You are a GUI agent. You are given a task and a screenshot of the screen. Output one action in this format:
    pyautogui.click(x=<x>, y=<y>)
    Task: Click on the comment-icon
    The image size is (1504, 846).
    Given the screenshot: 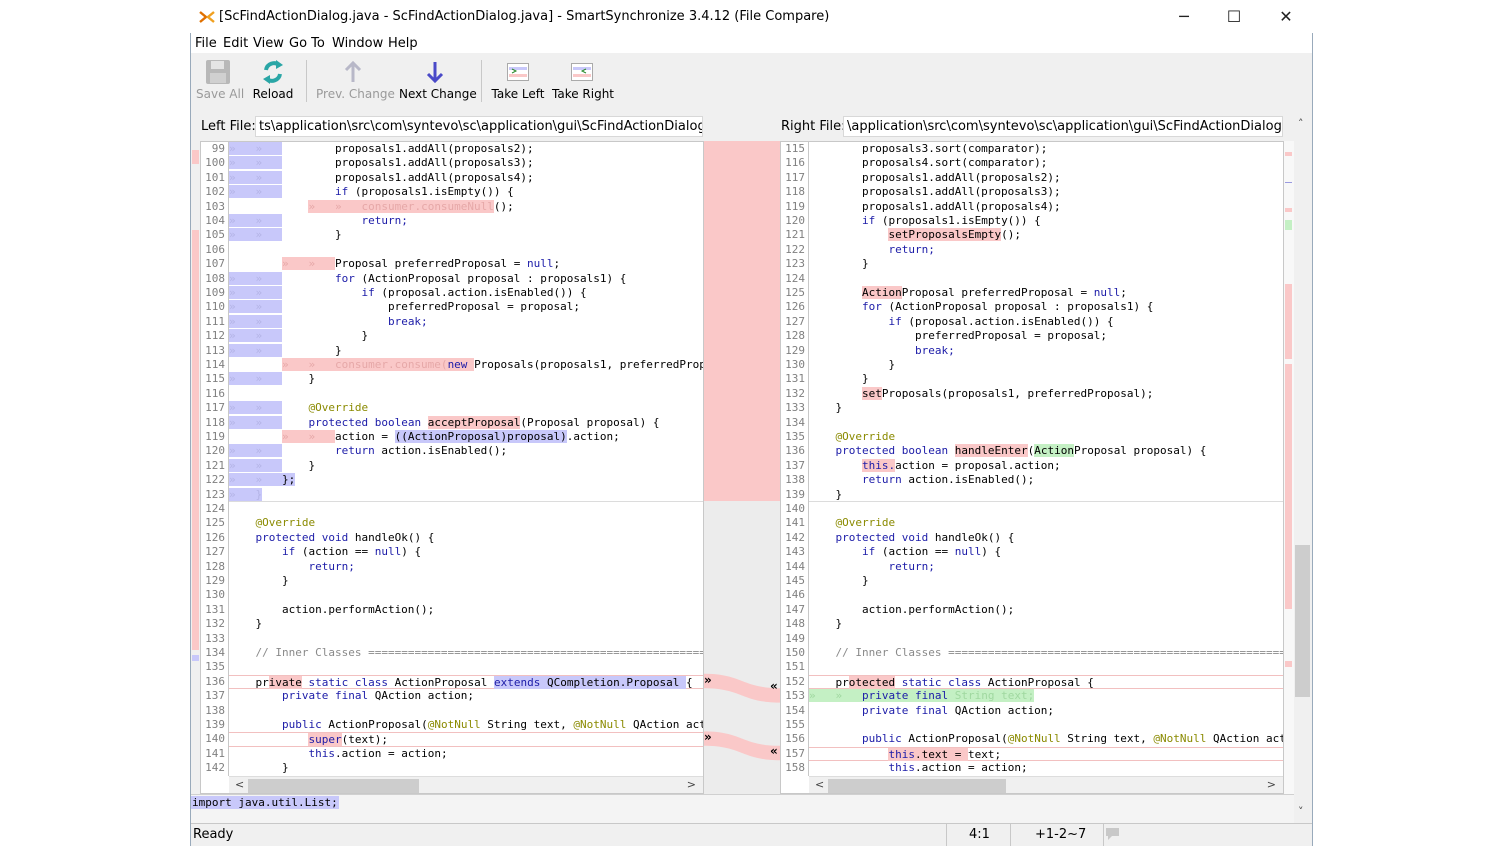 What is the action you would take?
    pyautogui.click(x=1112, y=834)
    